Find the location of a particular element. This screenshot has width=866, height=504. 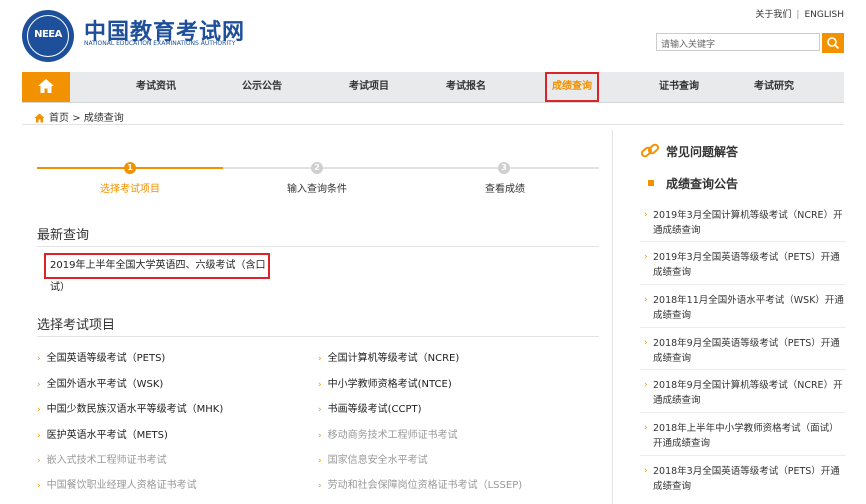

exam-link-lssep: › 劳动和社会保障岗位资格证书考试（LSSEP) is located at coordinates (420, 485).